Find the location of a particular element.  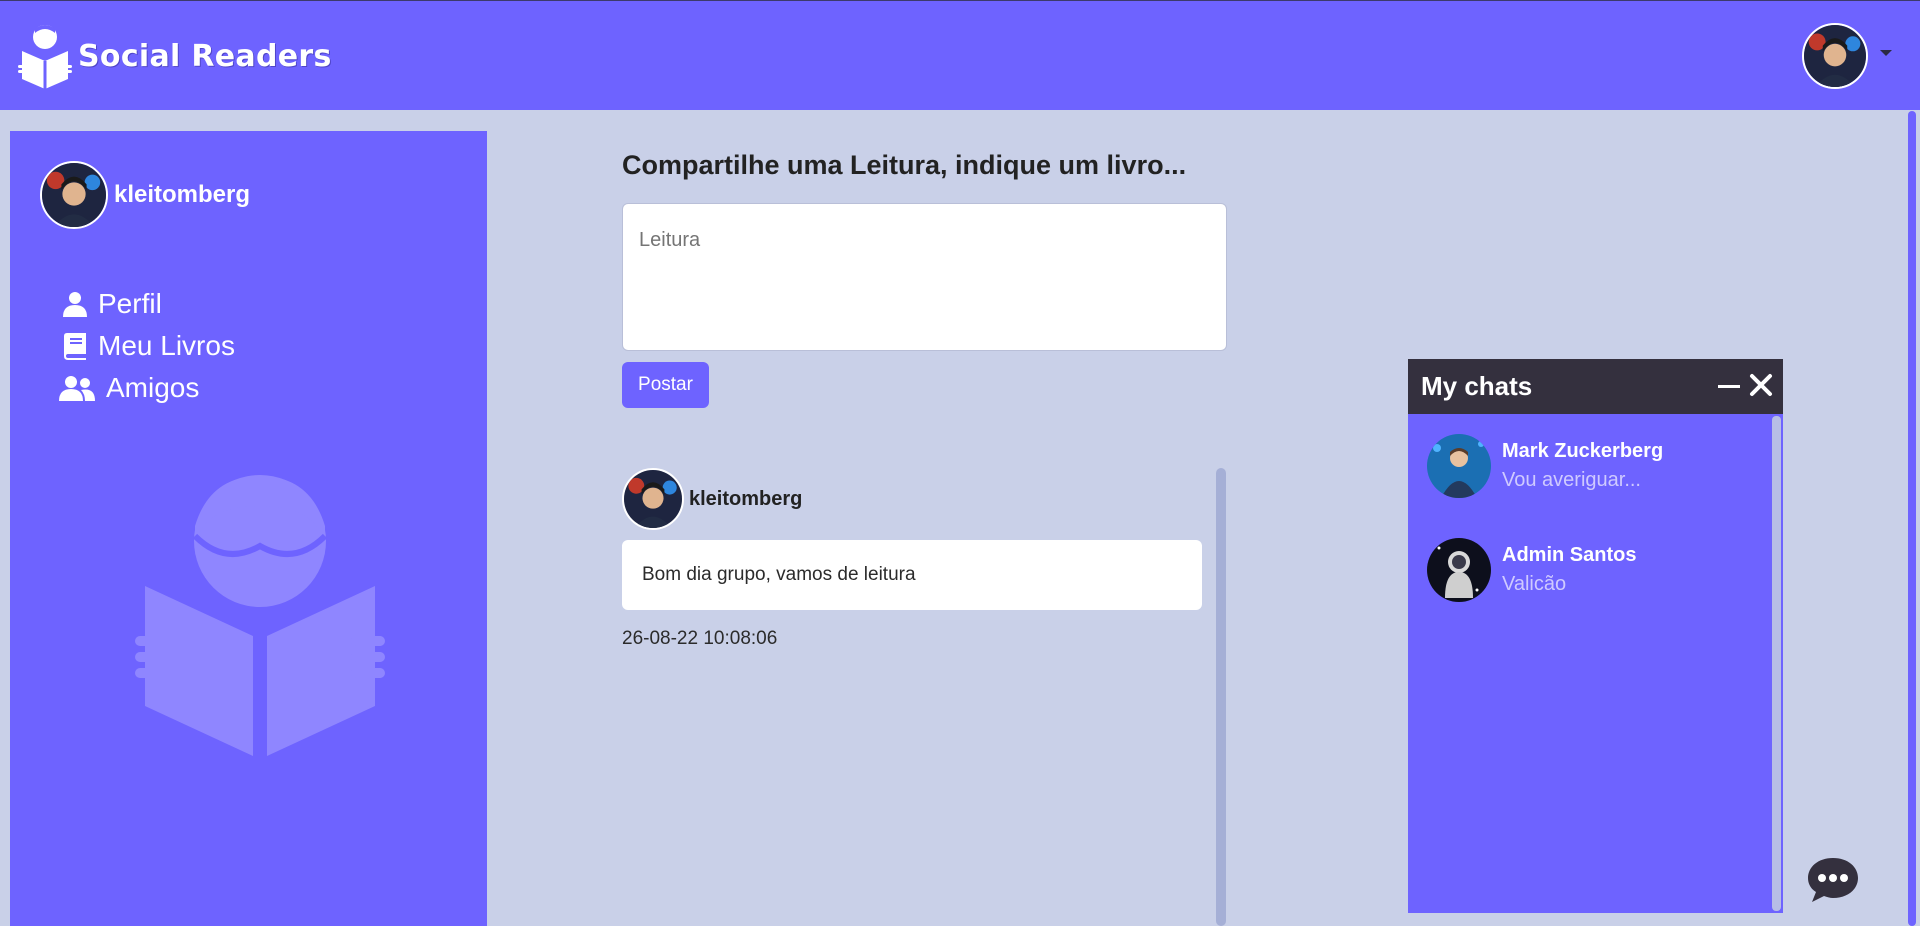

sidebar-user: kleitomberg is located at coordinates (145, 195).